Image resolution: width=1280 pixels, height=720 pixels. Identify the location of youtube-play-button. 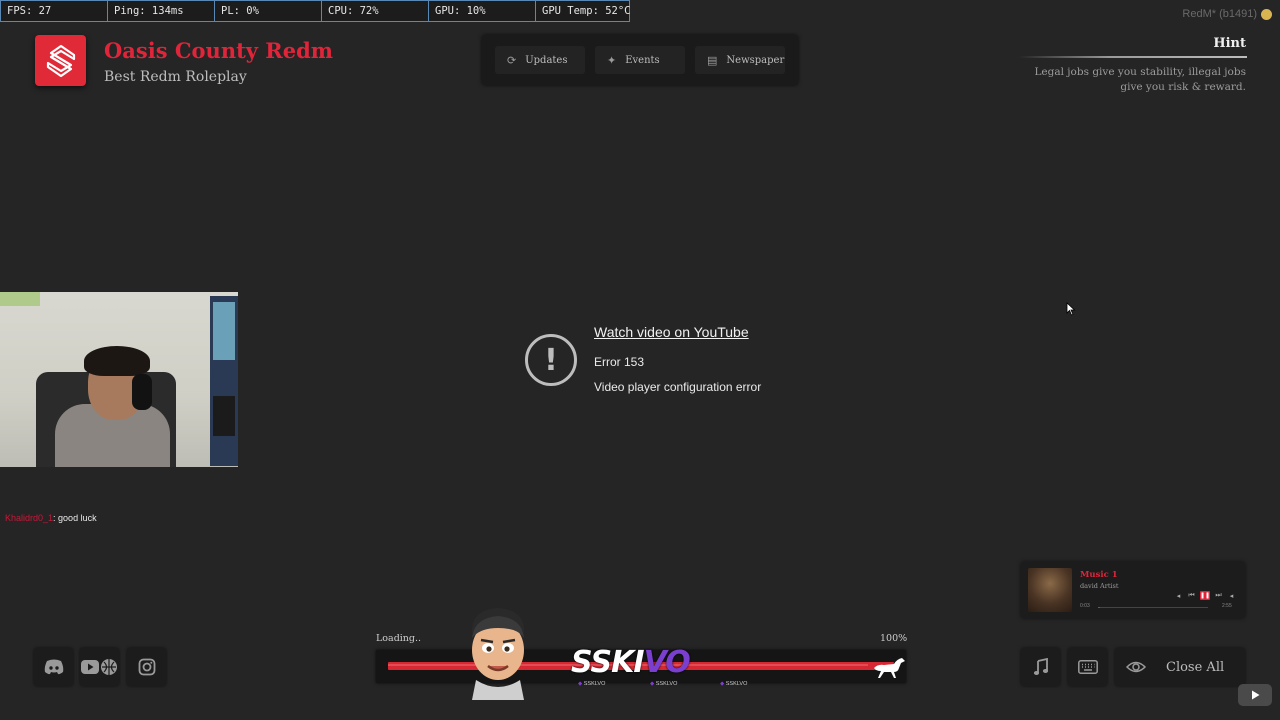
(1255, 695).